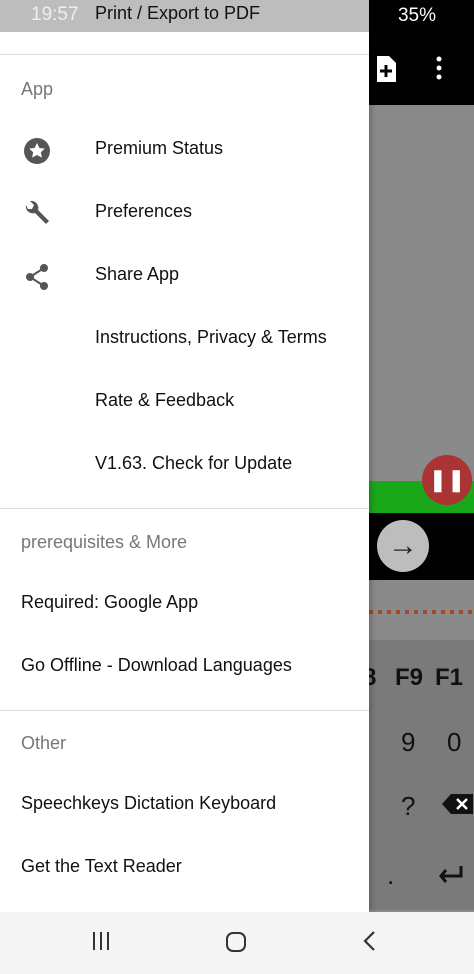  Describe the element at coordinates (408, 806) in the screenshot. I see `key-question: ?` at that location.